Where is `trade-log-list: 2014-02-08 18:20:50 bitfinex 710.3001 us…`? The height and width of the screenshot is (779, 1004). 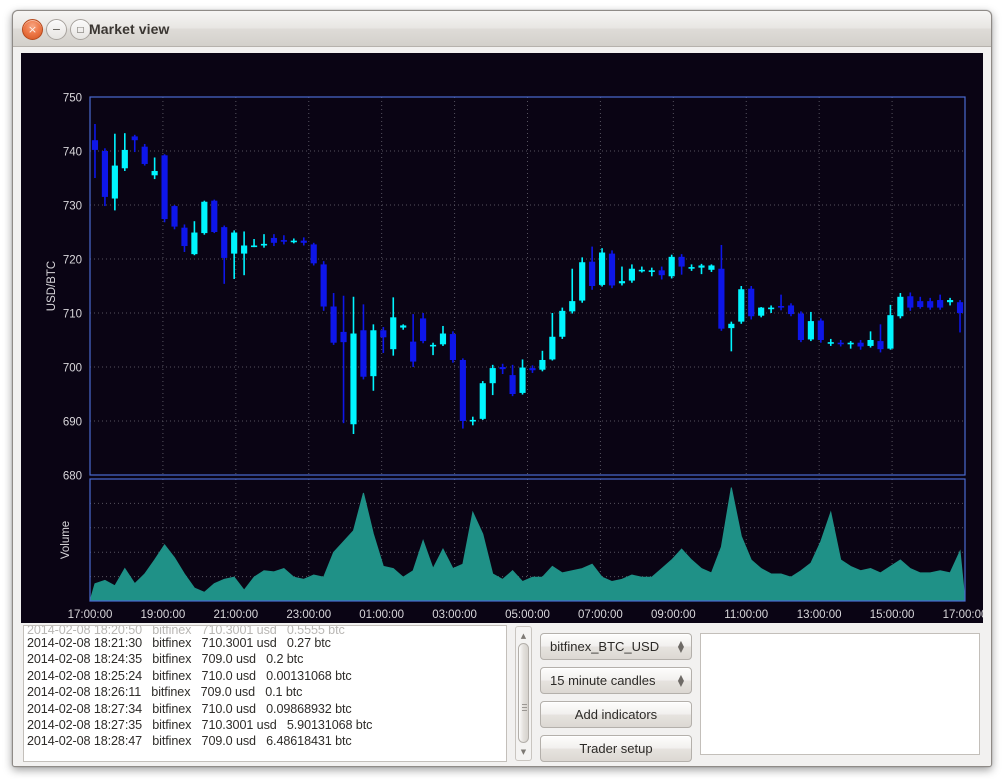 trade-log-list: 2014-02-08 18:20:50 bitfinex 710.3001 us… is located at coordinates (265, 693).